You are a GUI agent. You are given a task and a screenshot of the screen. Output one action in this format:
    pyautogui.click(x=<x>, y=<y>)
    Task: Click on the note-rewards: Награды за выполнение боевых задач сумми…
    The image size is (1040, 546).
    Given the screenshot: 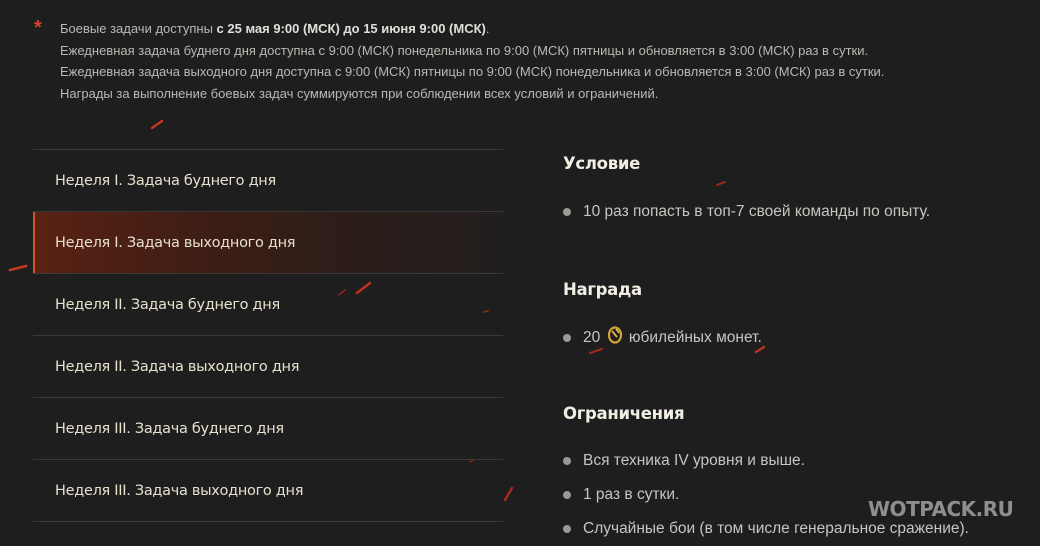 What is the action you would take?
    pyautogui.click(x=359, y=93)
    